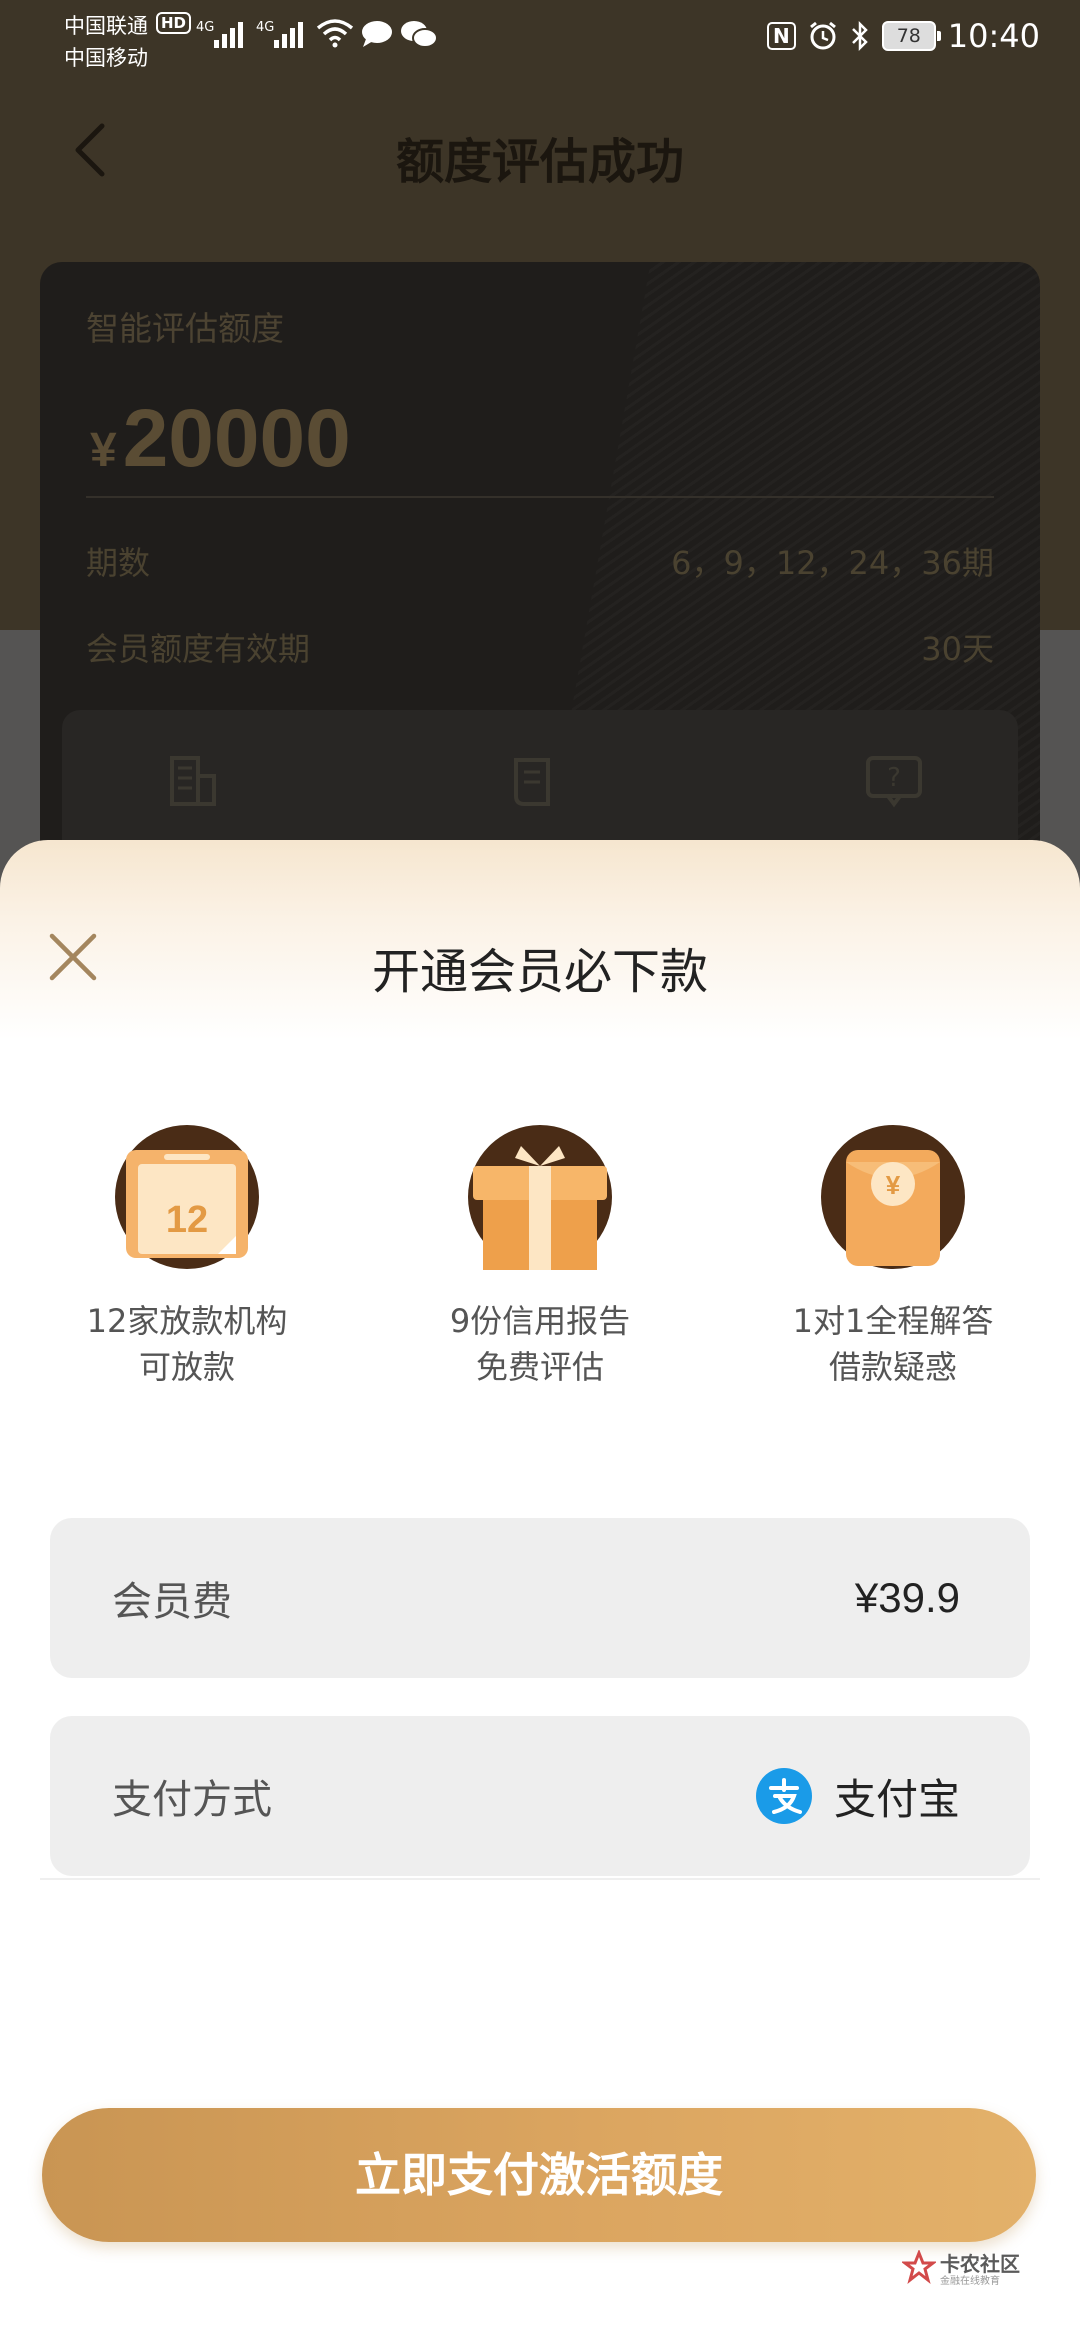 This screenshot has height=2340, width=1080. What do you see at coordinates (911, 36) in the screenshot?
I see `battery-icon: 78` at bounding box center [911, 36].